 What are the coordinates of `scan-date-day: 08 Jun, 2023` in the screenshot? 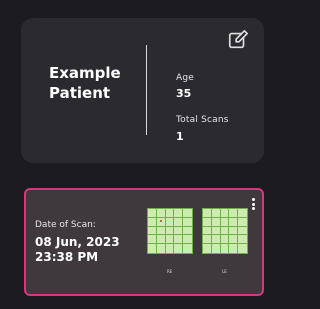 It's located at (77, 242).